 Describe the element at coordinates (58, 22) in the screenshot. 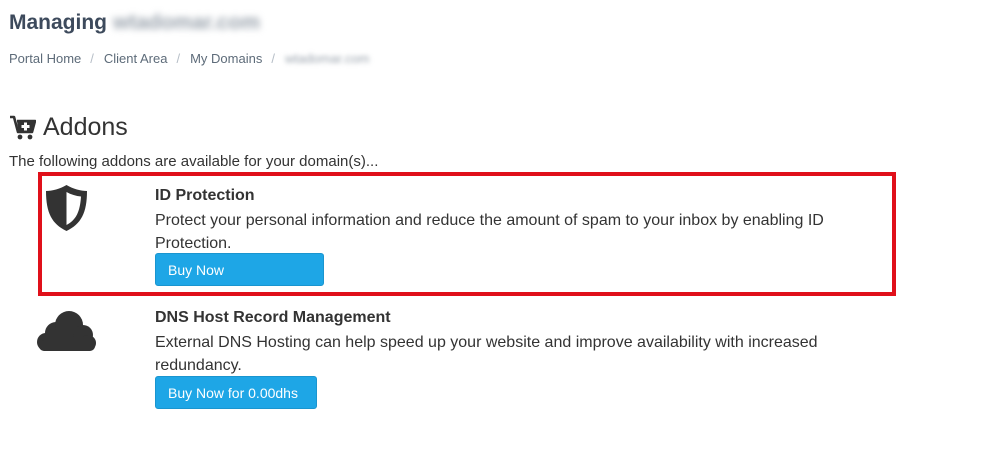

I see `page-title-prefix: Managing` at that location.